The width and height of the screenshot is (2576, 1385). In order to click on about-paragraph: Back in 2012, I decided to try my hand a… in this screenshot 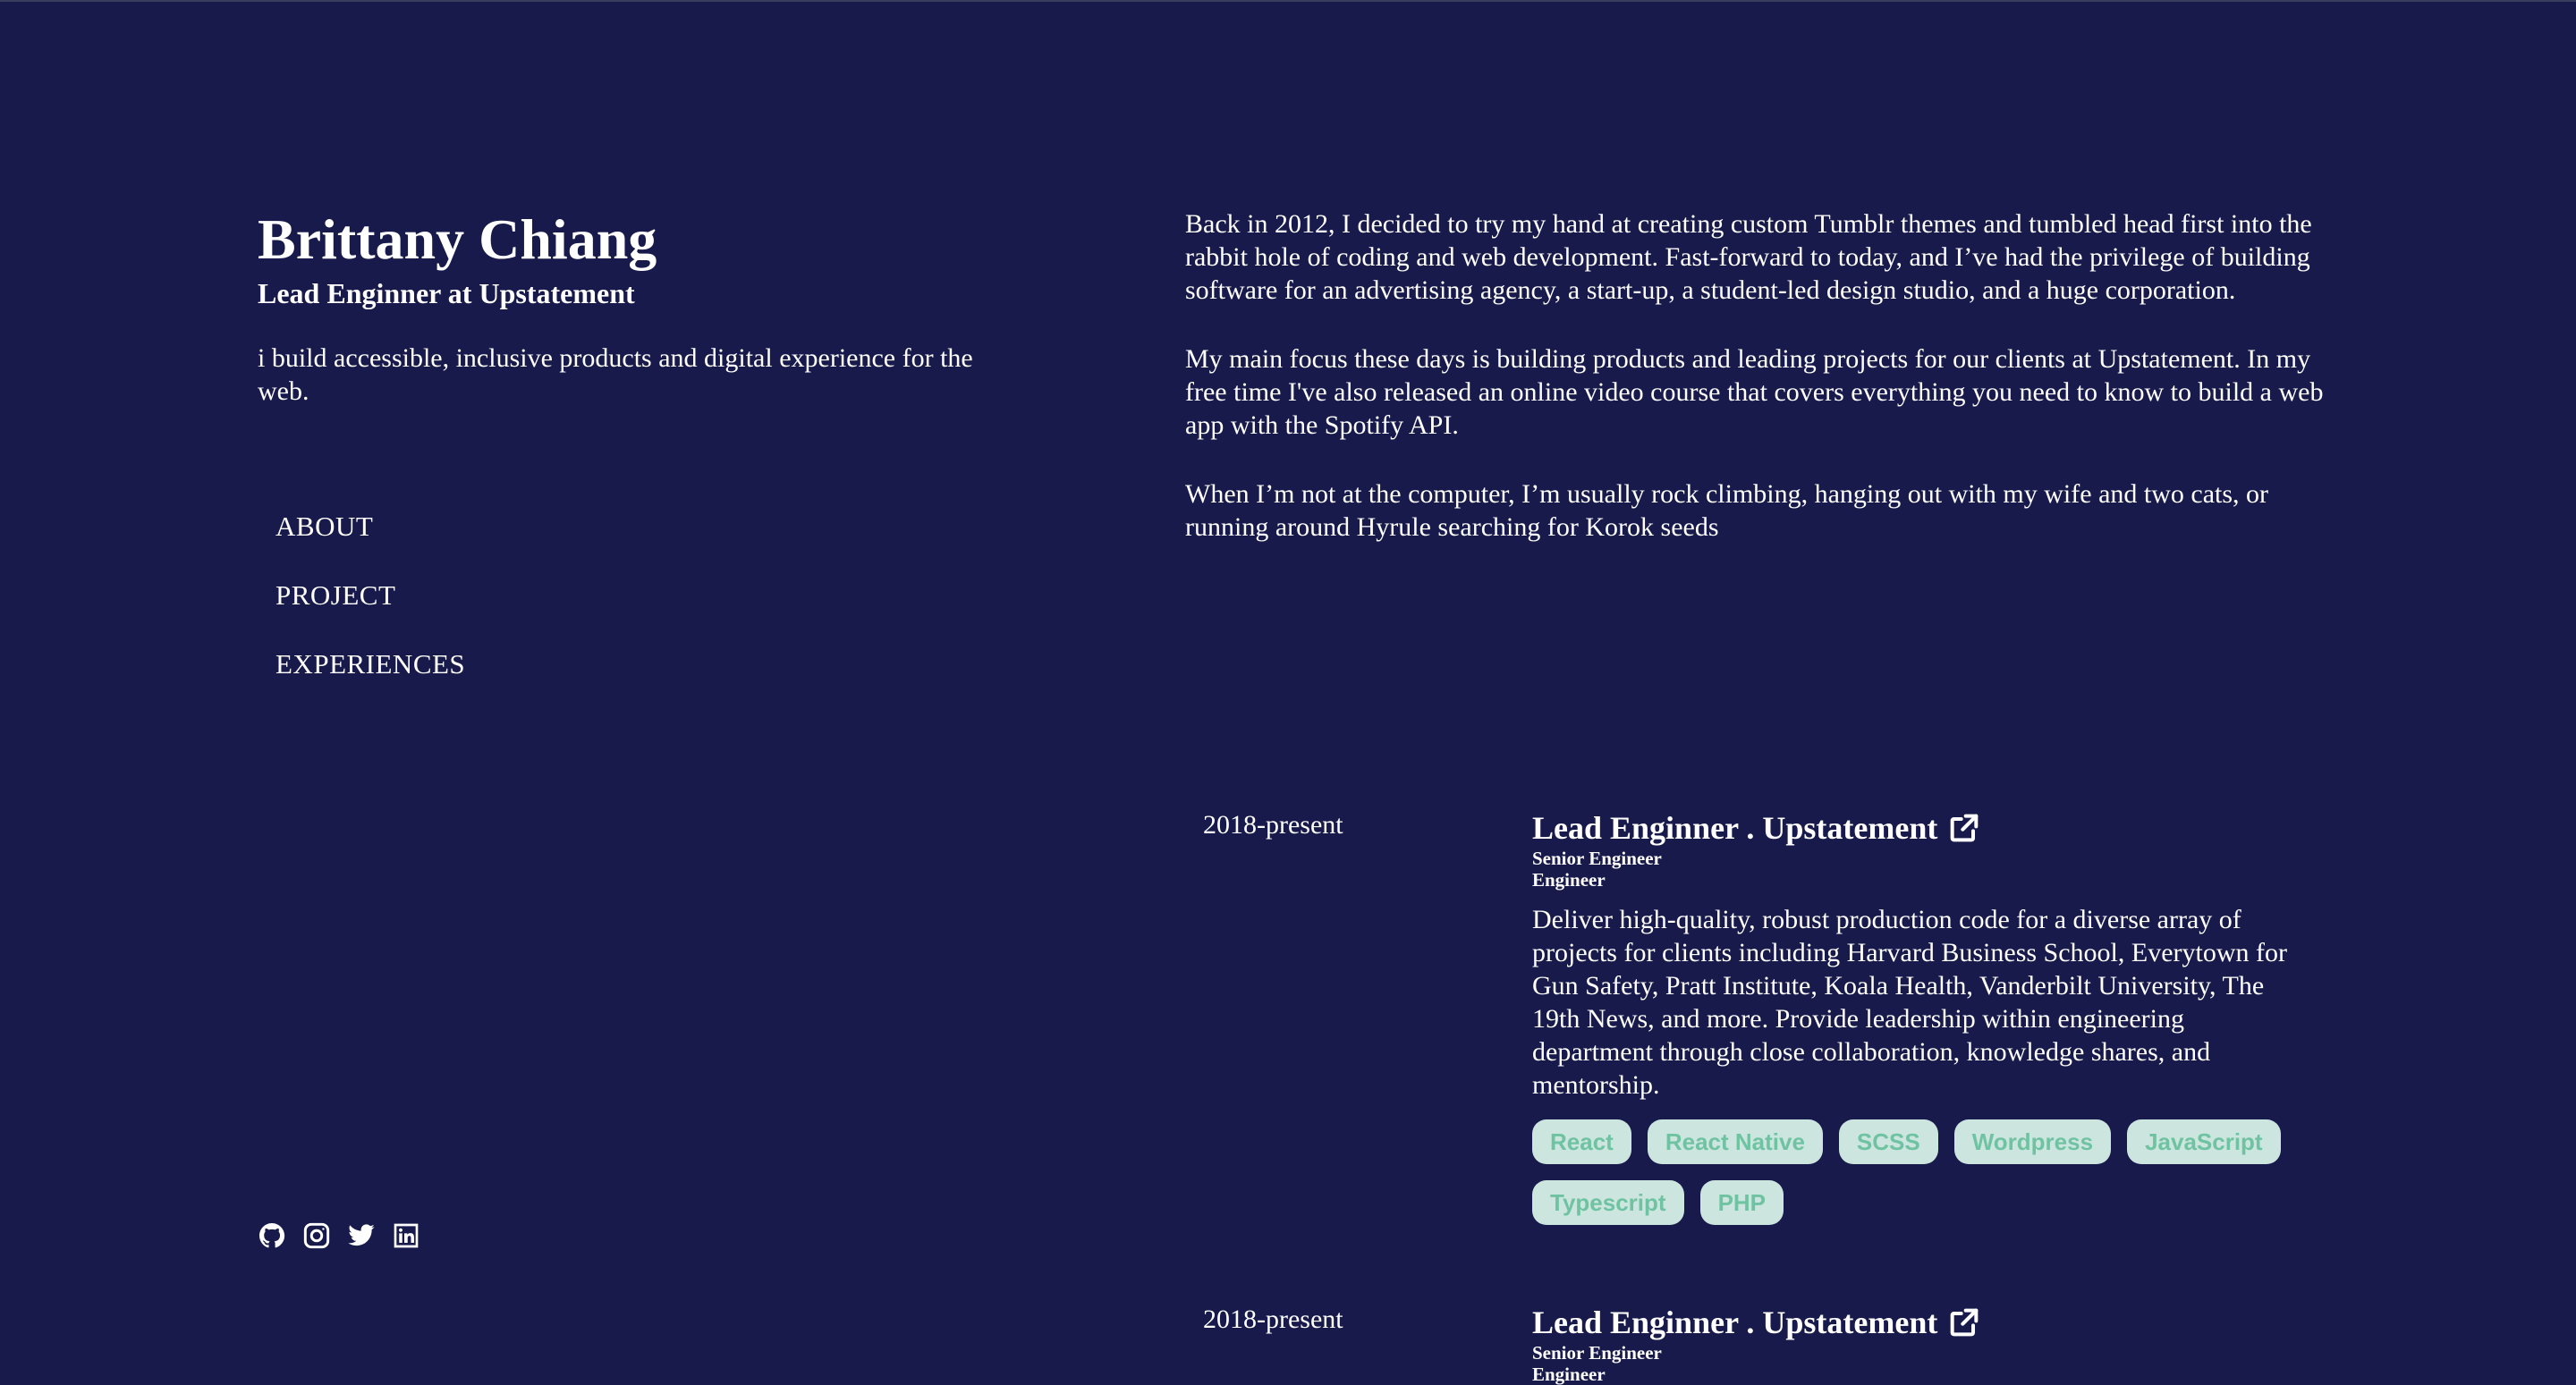, I will do `click(1748, 257)`.